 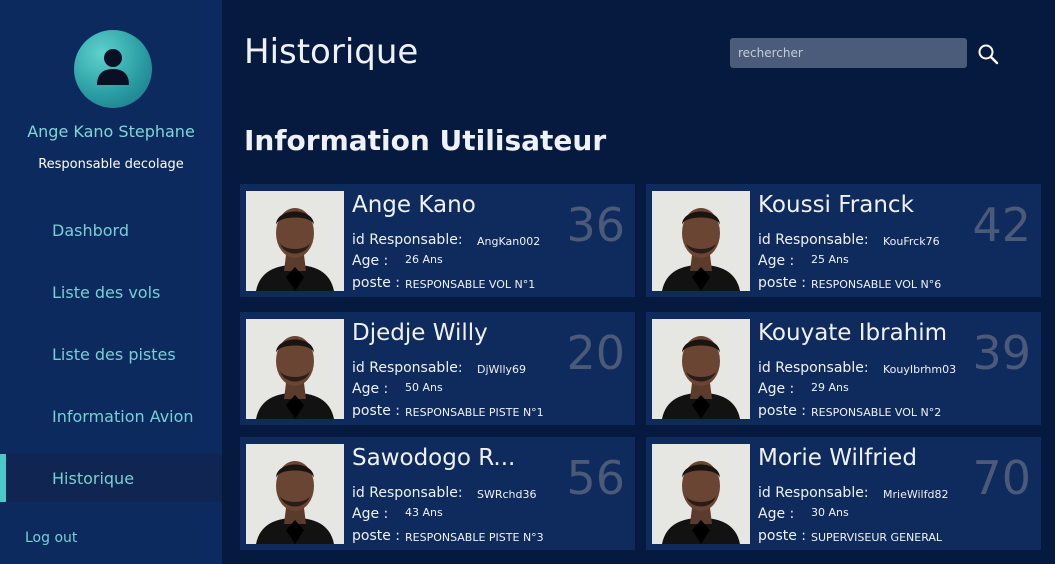 I want to click on sidebar-item-liste-des-pistes: Liste des pistes, so click(x=111, y=354).